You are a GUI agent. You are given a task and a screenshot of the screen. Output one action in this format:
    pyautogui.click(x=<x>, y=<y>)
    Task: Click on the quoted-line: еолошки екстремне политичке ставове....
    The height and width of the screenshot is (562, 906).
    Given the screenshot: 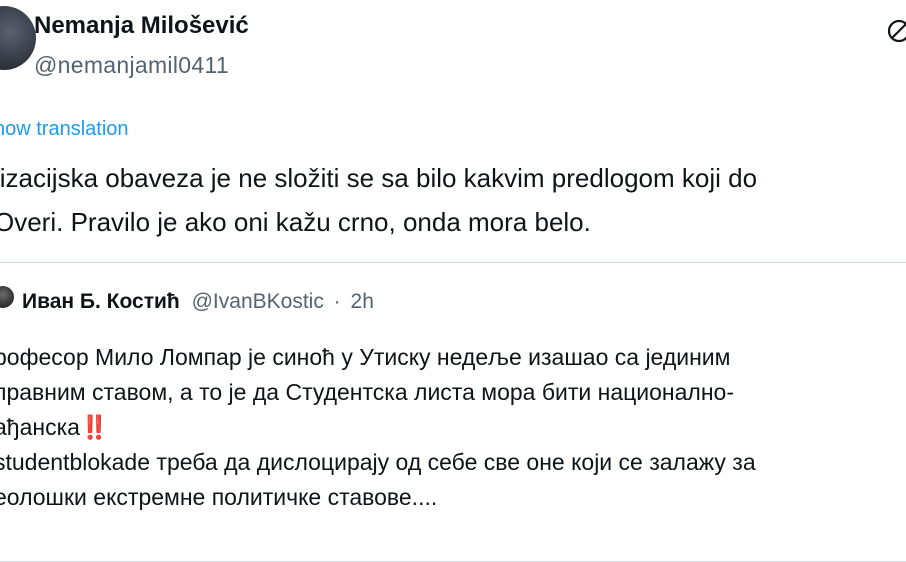 What is the action you would take?
    pyautogui.click(x=219, y=497)
    